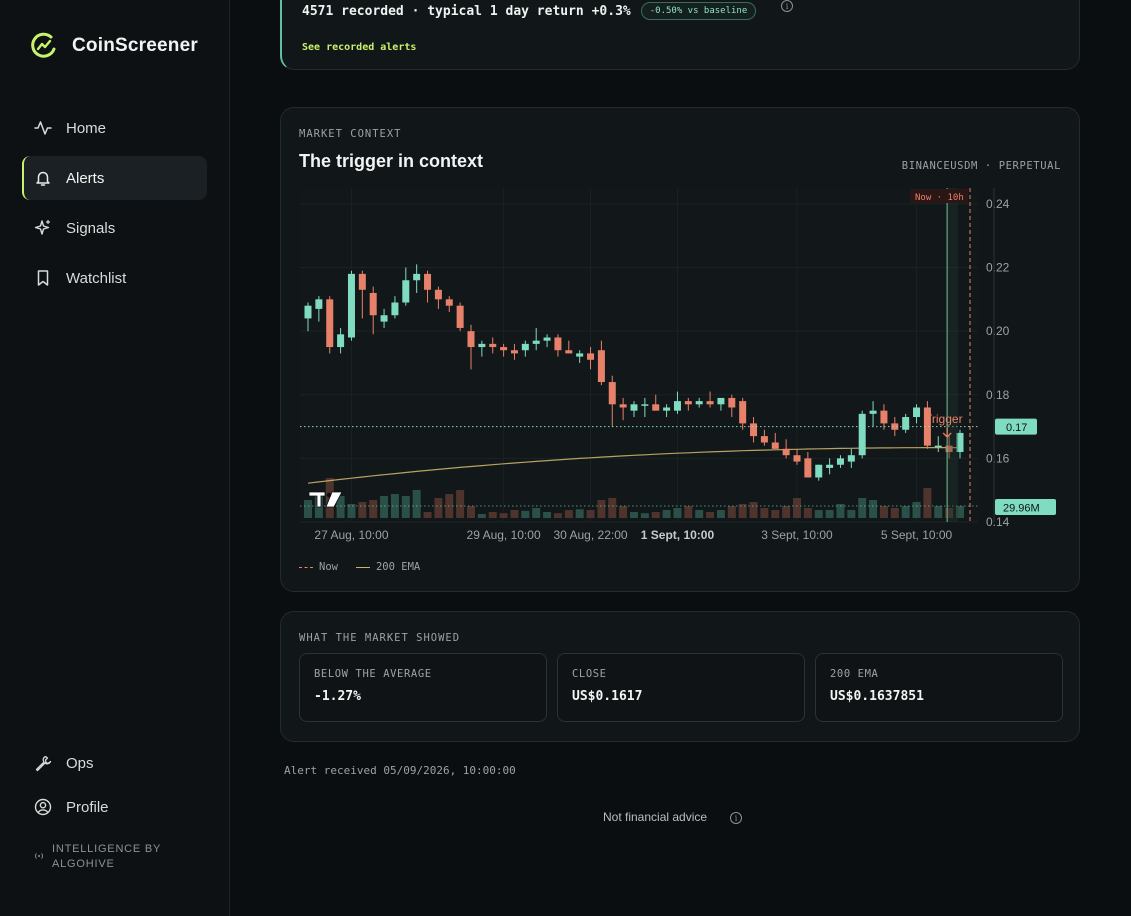  I want to click on info-icon: i, so click(787, 6).